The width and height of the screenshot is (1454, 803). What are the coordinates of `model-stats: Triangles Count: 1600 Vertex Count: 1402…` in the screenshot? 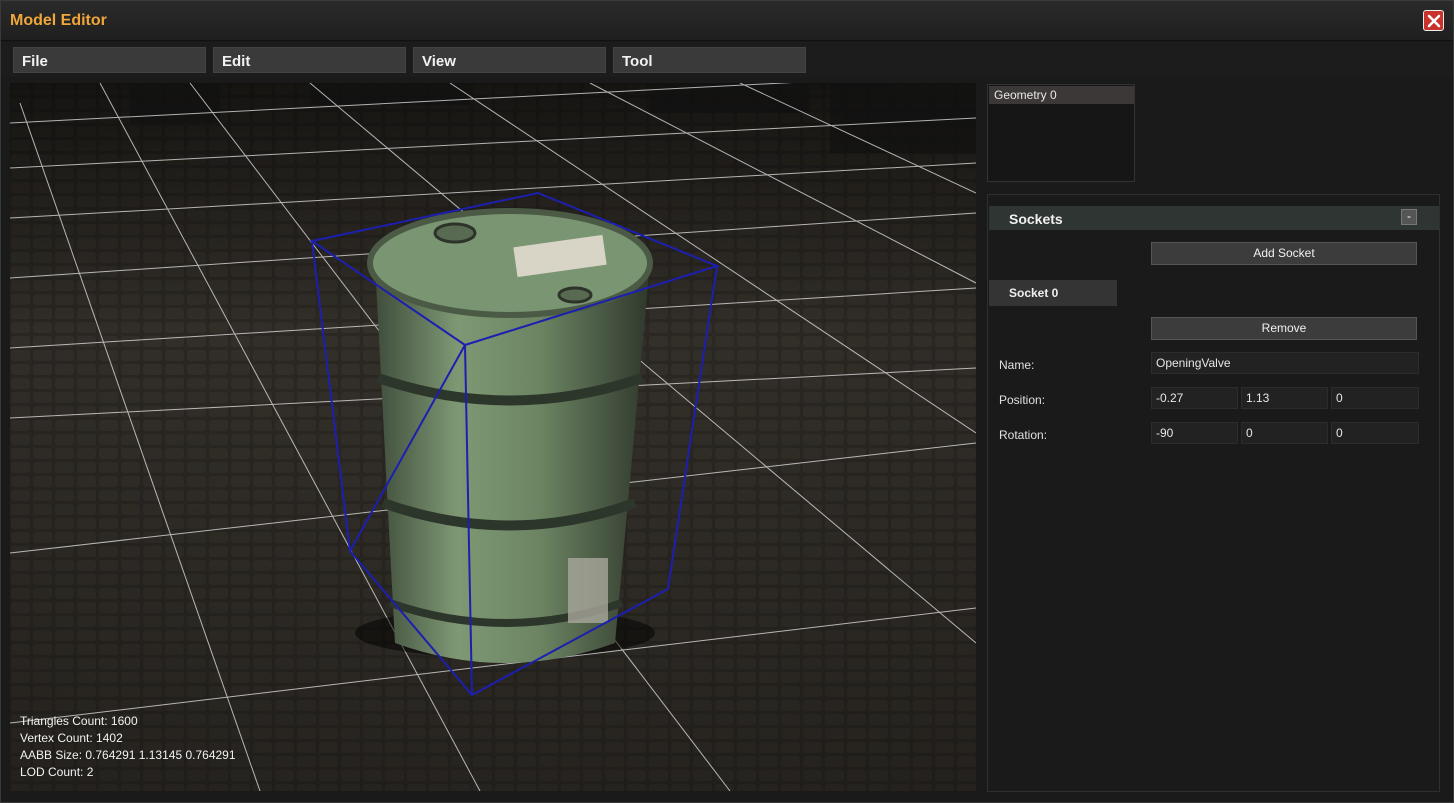 It's located at (128, 747).